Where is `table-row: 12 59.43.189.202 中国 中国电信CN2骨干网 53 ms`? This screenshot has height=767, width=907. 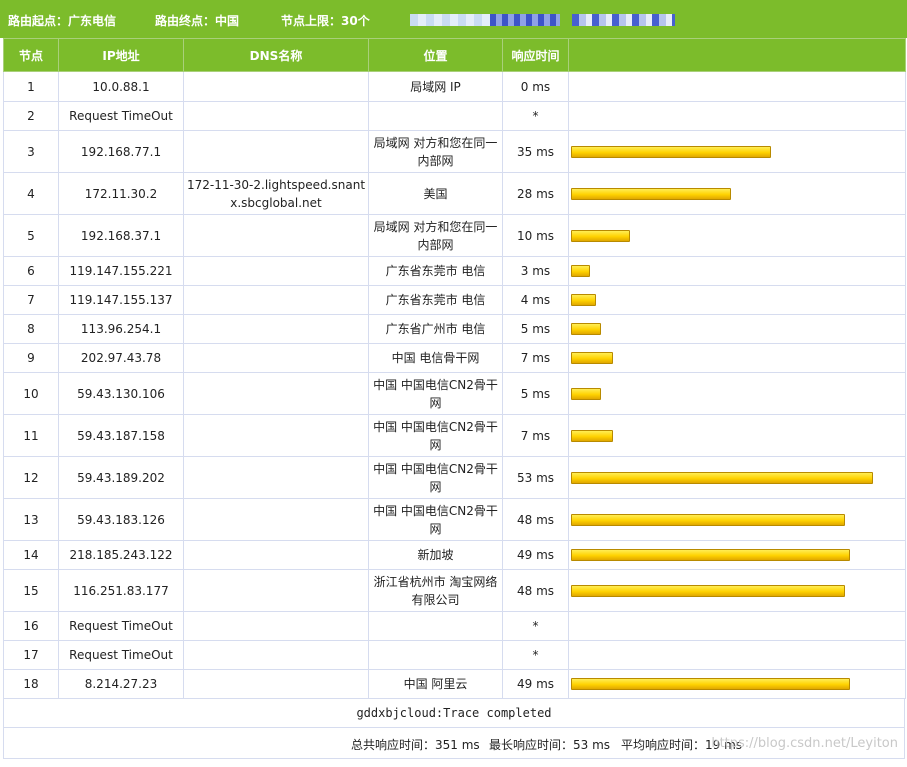
table-row: 12 59.43.189.202 中国 中国电信CN2骨干网 53 ms is located at coordinates (454, 477).